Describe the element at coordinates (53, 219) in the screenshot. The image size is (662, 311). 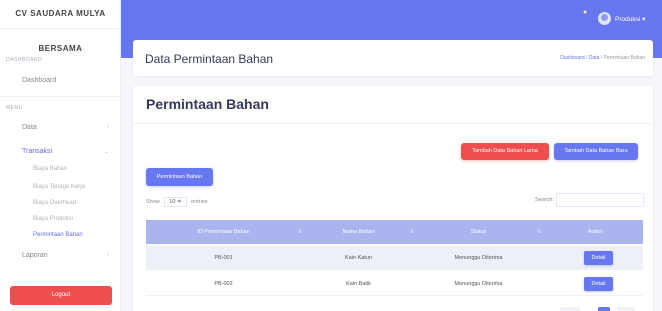
I see `sidebar-subitem-biaya-produksi: Biaya Produksi` at that location.